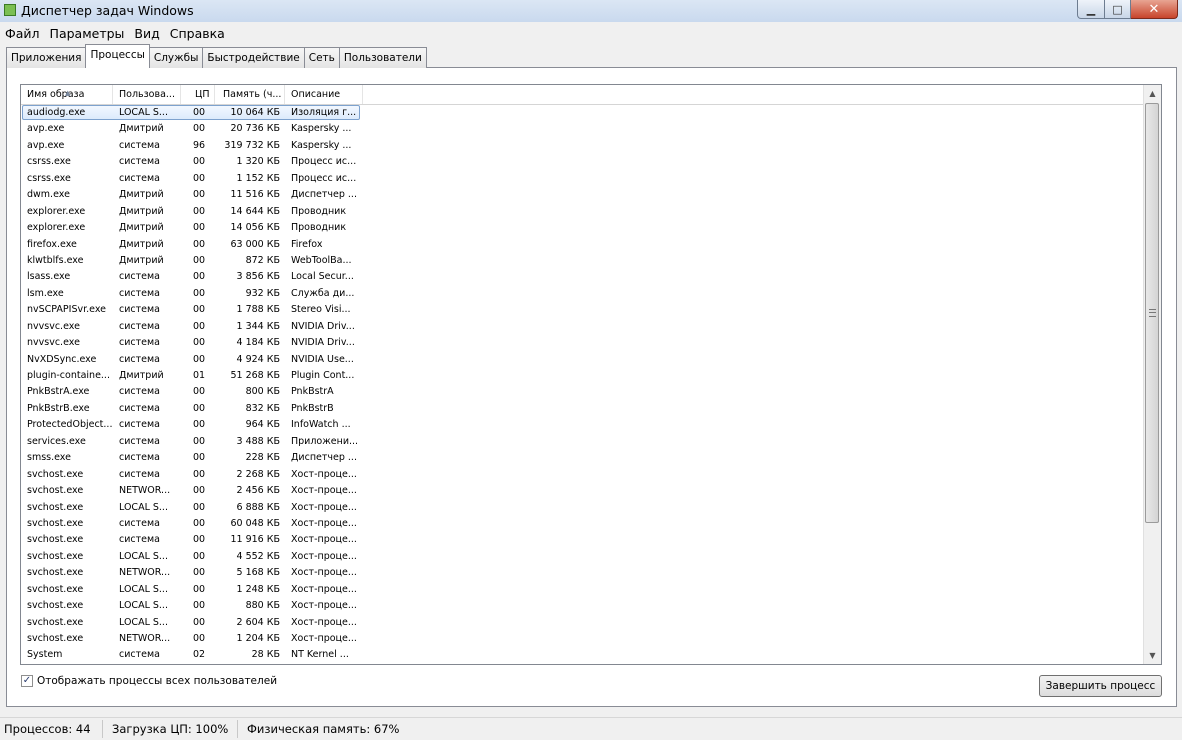  I want to click on tab-applications: Приложения, so click(46, 57).